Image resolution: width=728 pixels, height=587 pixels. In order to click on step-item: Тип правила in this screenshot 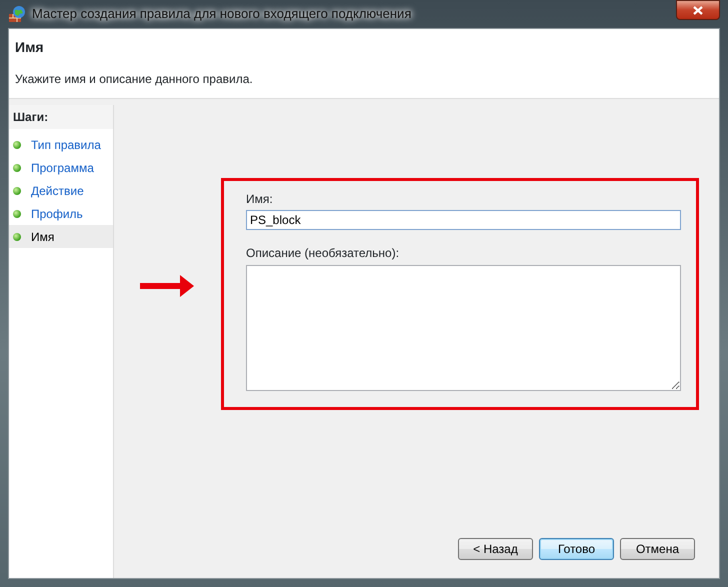, I will do `click(61, 144)`.